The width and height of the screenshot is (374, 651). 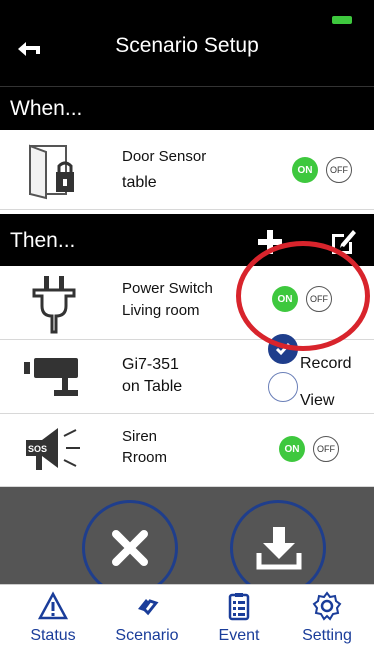 What do you see at coordinates (239, 607) in the screenshot?
I see `event-list-icon` at bounding box center [239, 607].